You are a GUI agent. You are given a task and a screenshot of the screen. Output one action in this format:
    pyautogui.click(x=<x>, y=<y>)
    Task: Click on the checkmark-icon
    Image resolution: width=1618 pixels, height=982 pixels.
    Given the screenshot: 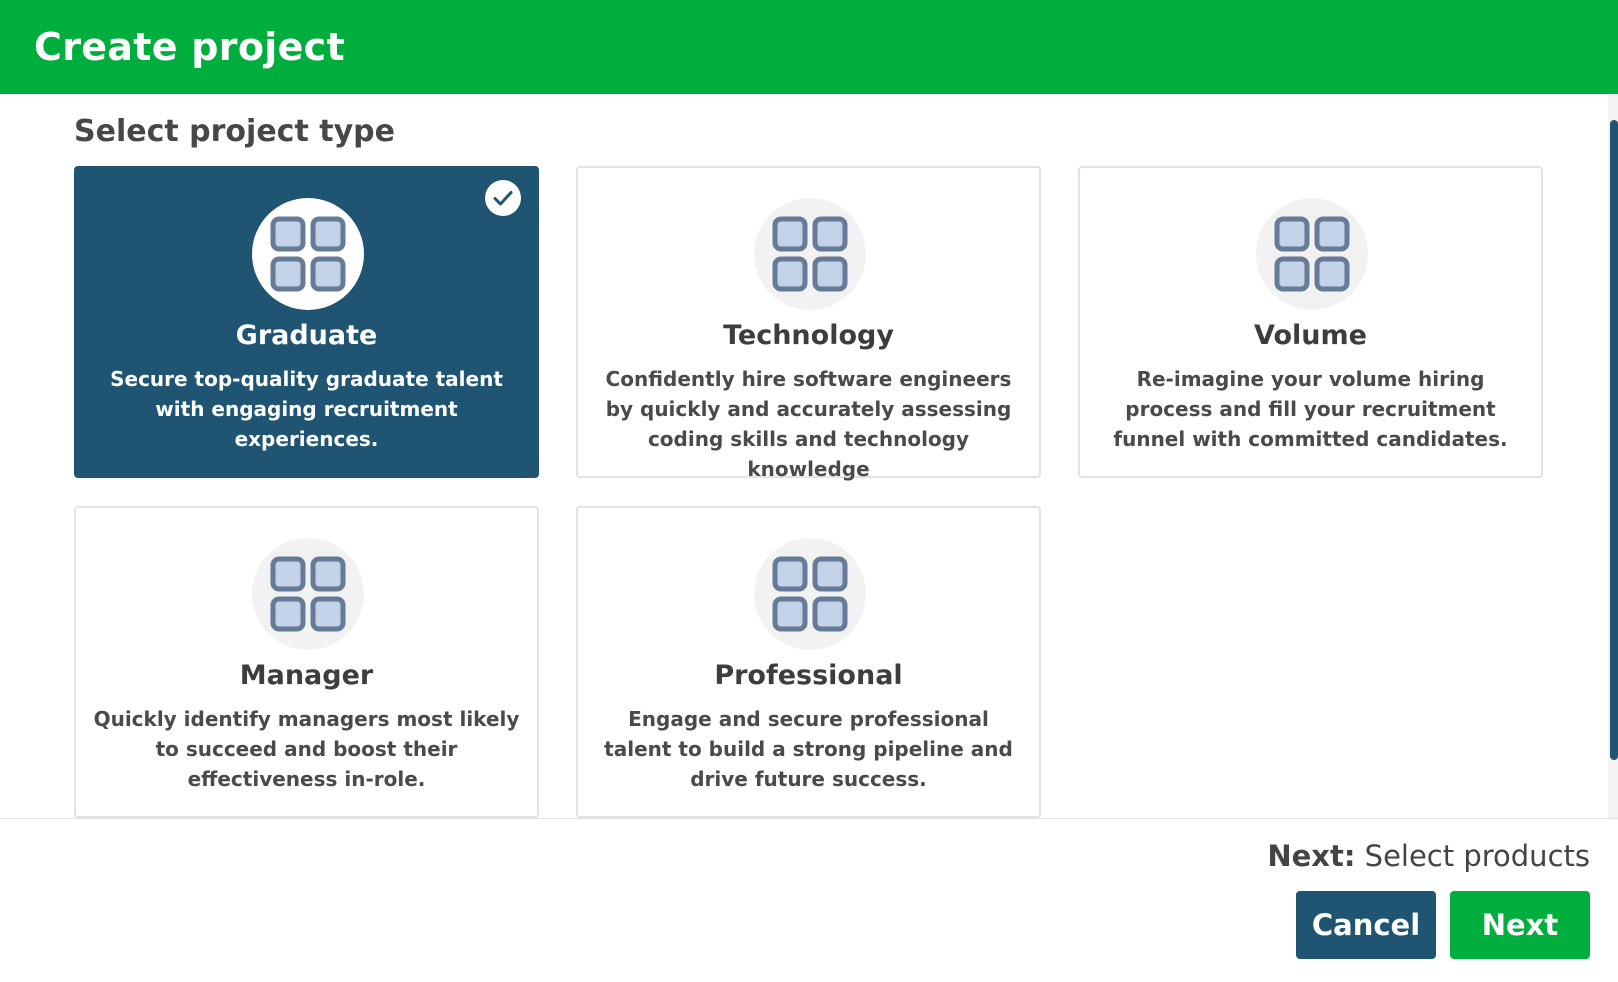 What is the action you would take?
    pyautogui.click(x=503, y=198)
    